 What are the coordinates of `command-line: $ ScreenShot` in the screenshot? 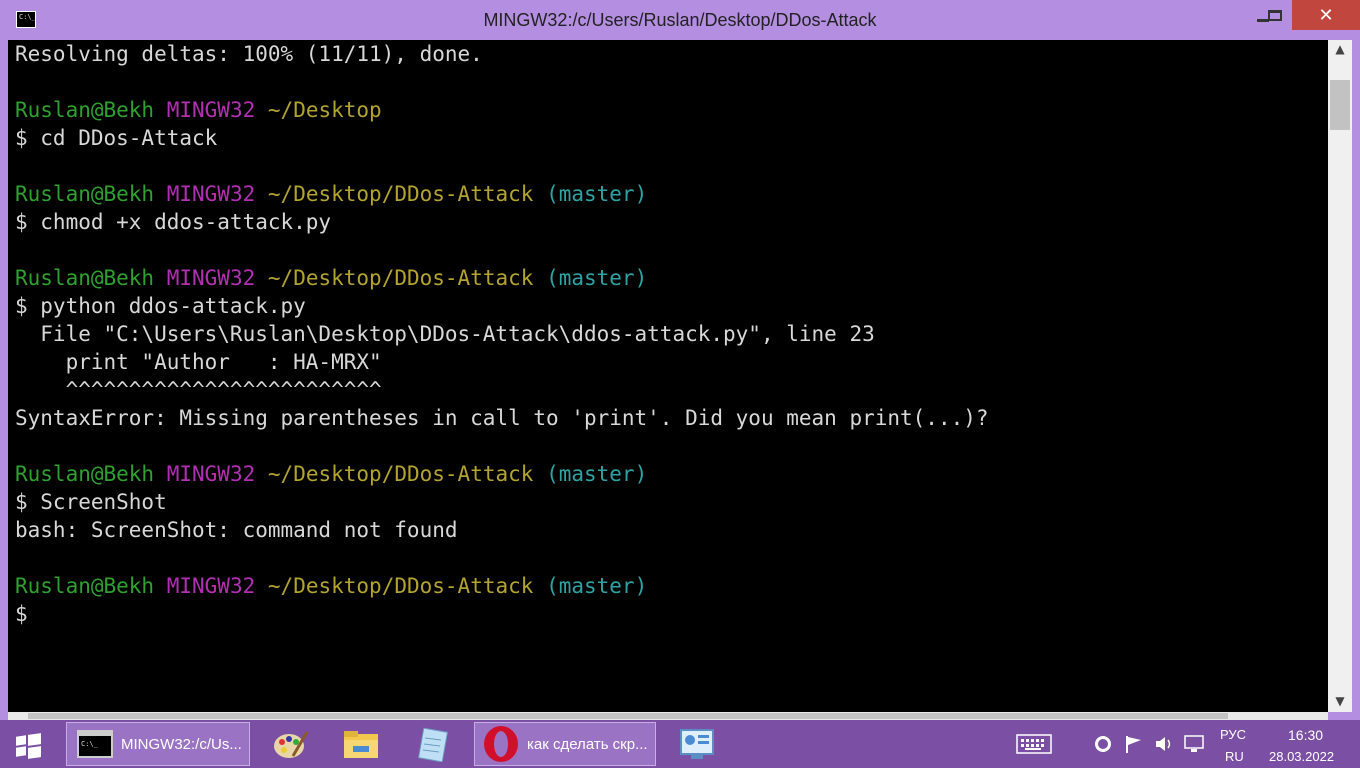 It's located at (91, 502).